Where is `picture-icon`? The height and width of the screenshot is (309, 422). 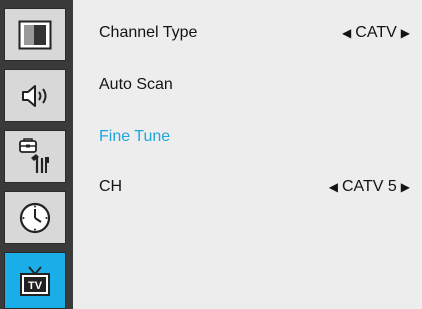 picture-icon is located at coordinates (35, 35).